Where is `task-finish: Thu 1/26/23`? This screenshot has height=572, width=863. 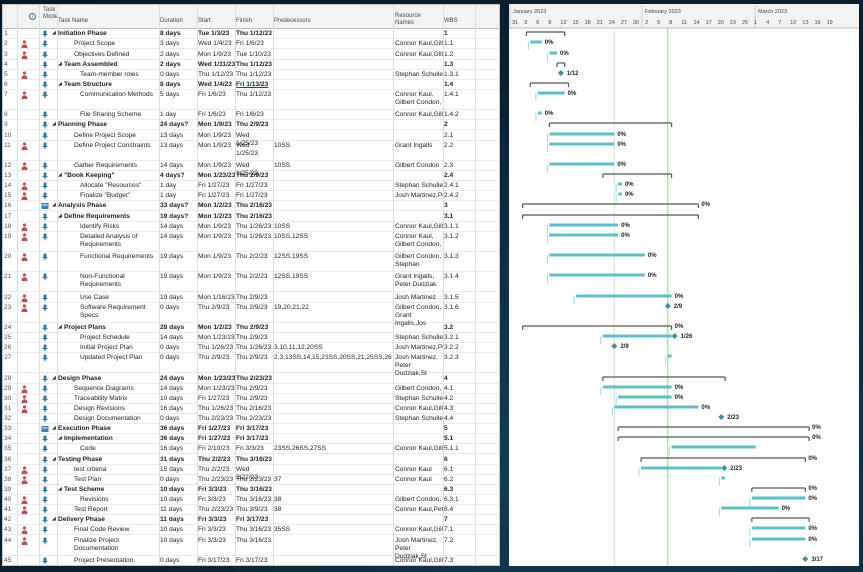
task-finish: Thu 1/26/23 is located at coordinates (254, 348).